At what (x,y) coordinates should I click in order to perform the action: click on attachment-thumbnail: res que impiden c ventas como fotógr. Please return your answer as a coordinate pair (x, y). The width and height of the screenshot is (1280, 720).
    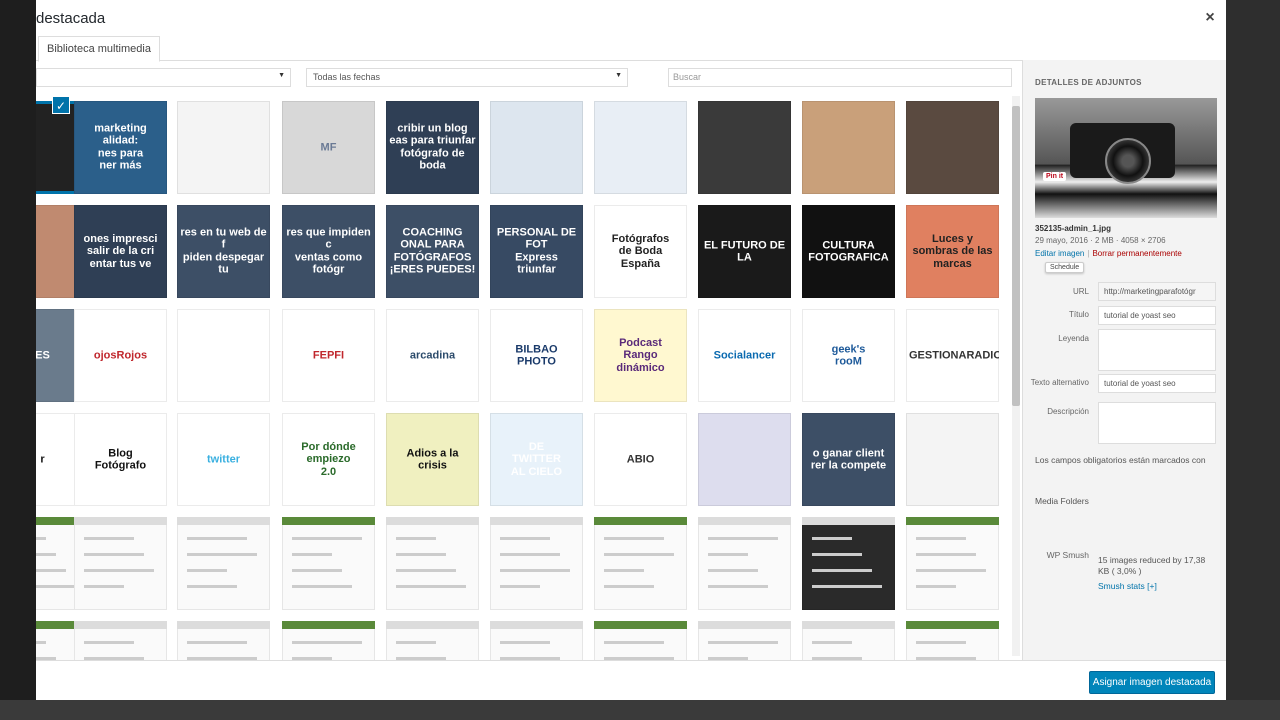
    Looking at the image, I should click on (328, 251).